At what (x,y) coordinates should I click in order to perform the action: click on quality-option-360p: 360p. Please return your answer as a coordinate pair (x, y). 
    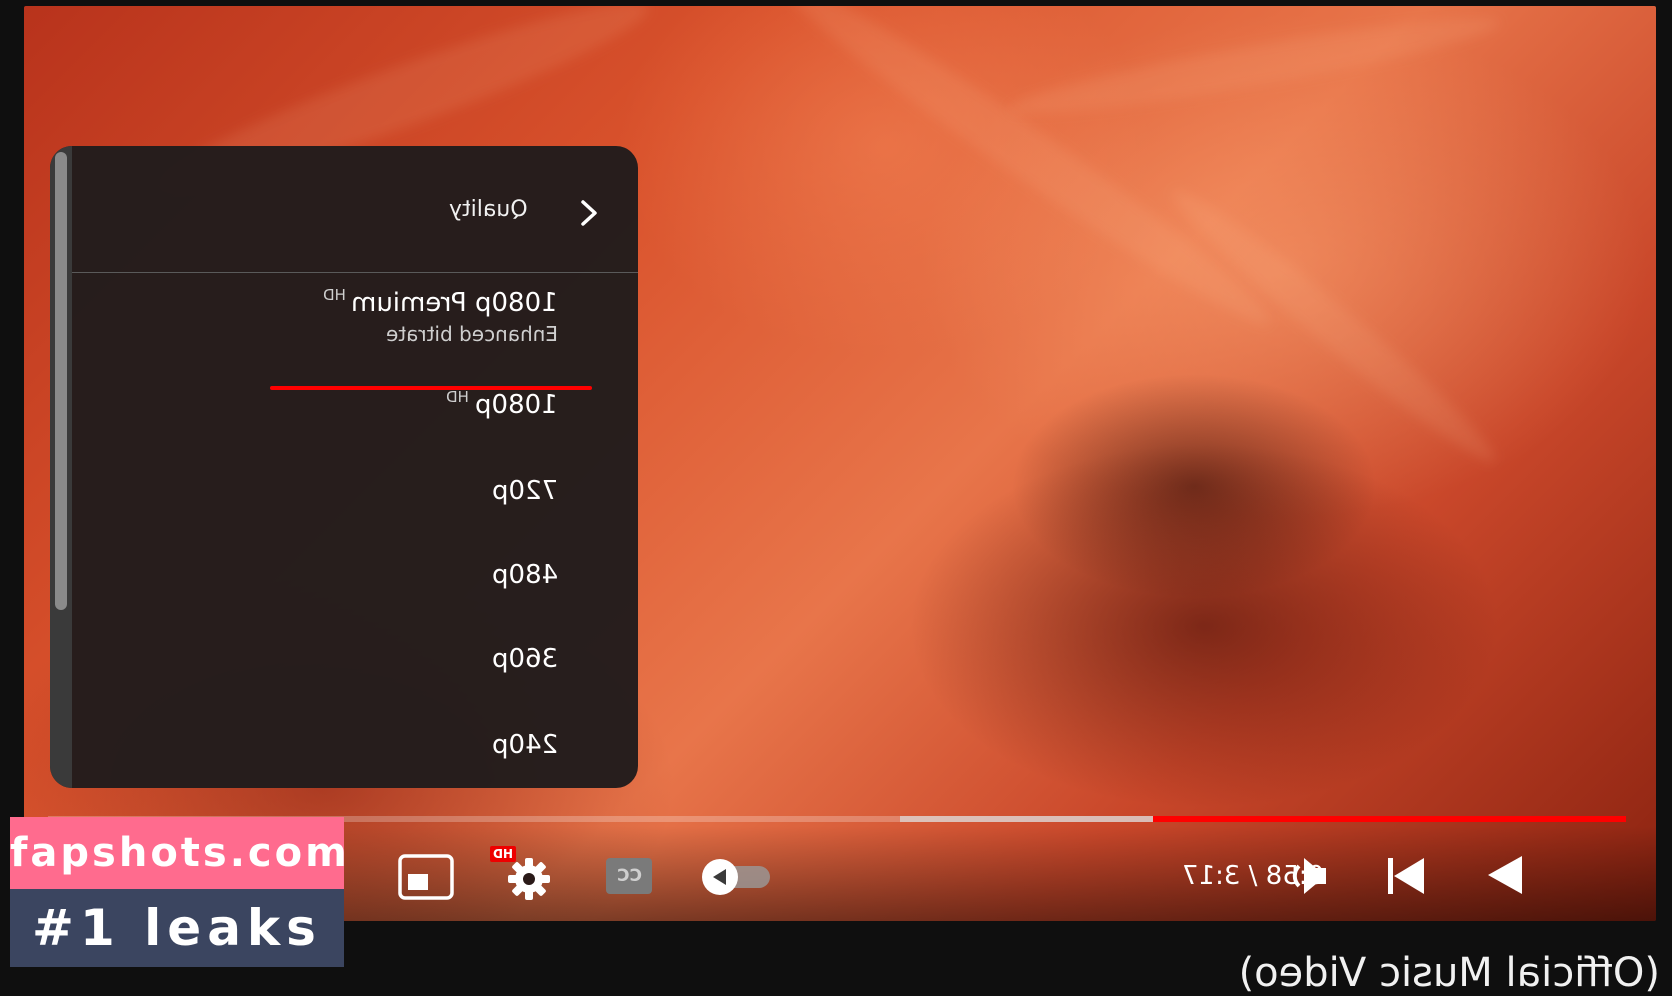
    Looking at the image, I should click on (525, 659).